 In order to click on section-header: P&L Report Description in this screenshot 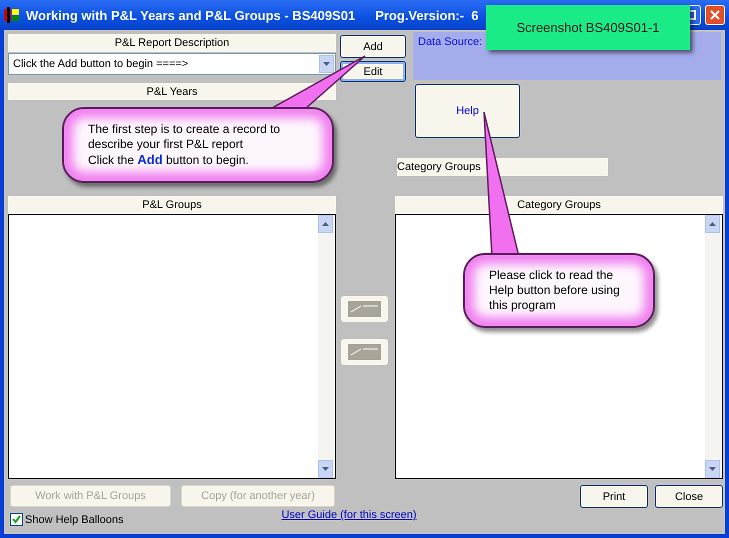, I will do `click(172, 43)`.